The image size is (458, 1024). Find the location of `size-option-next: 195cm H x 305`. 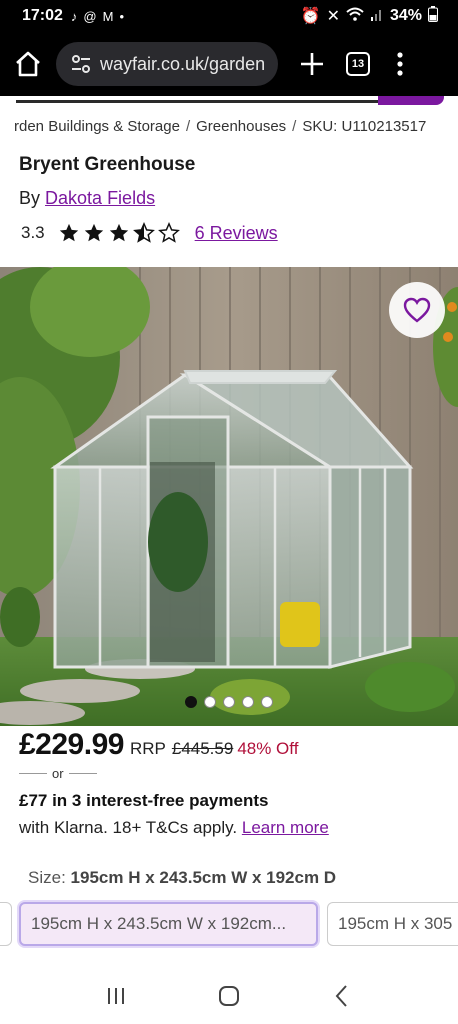

size-option-next: 195cm H x 305 is located at coordinates (392, 924).